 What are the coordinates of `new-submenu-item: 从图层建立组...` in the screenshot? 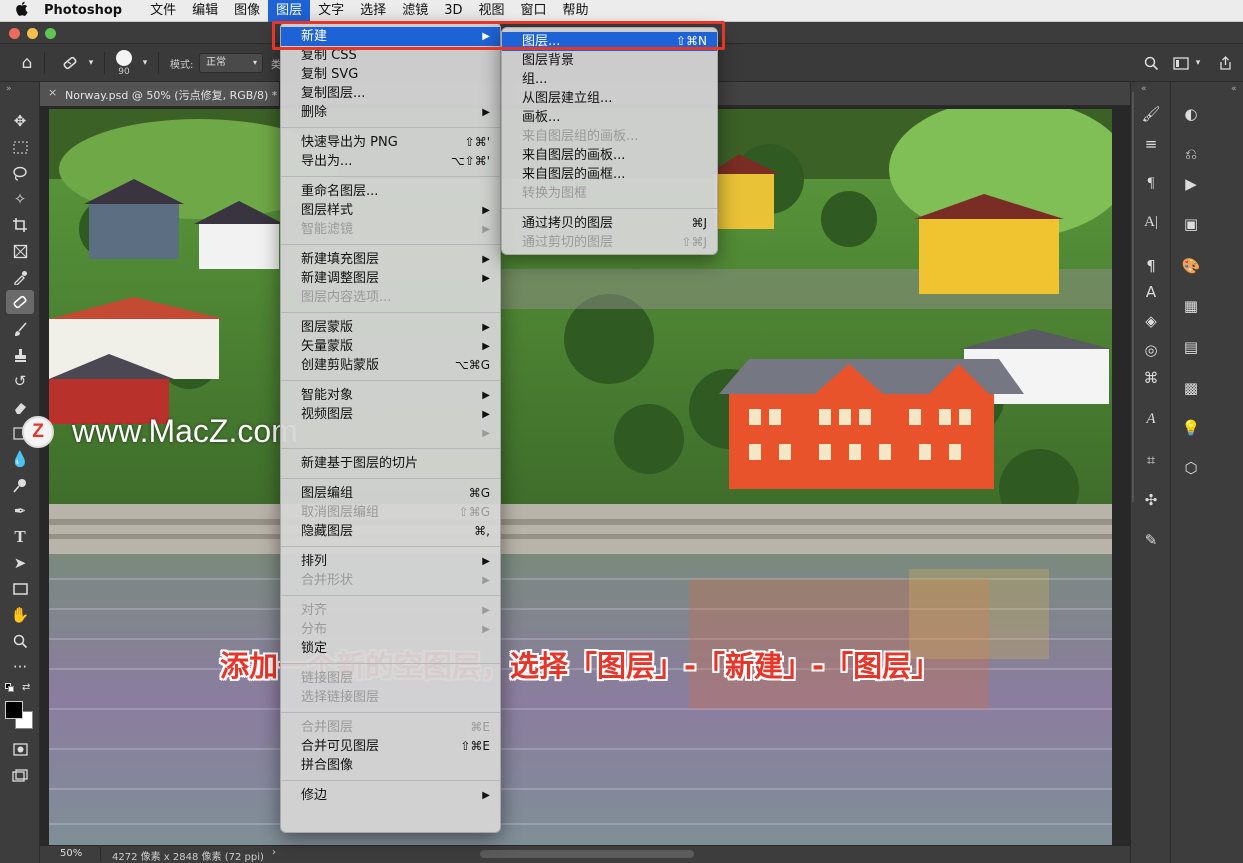 It's located at (609, 98).